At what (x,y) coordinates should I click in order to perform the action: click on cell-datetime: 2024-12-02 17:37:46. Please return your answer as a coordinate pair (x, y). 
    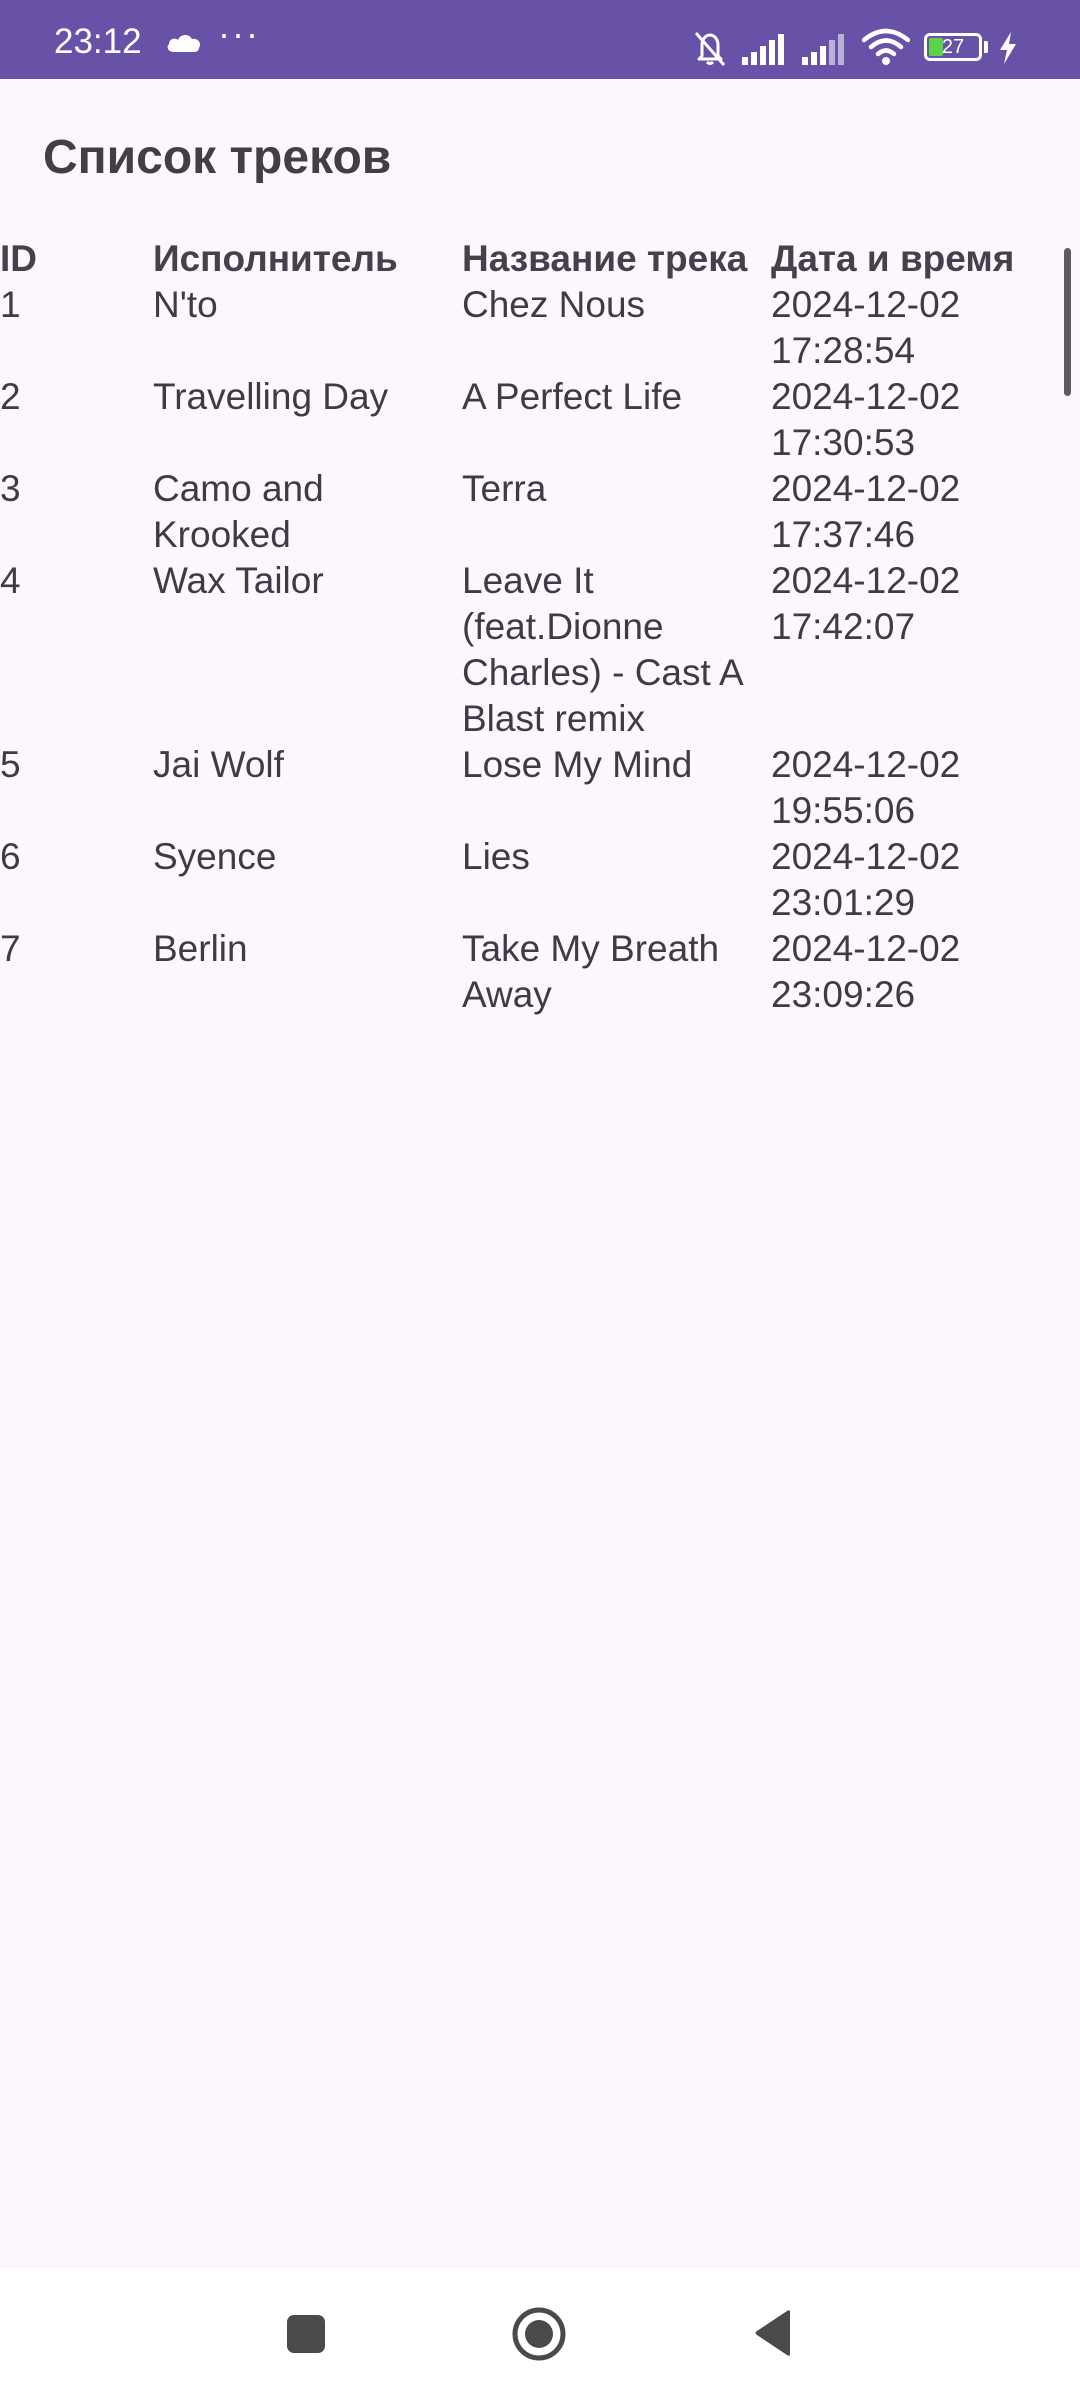
    Looking at the image, I should click on (866, 511).